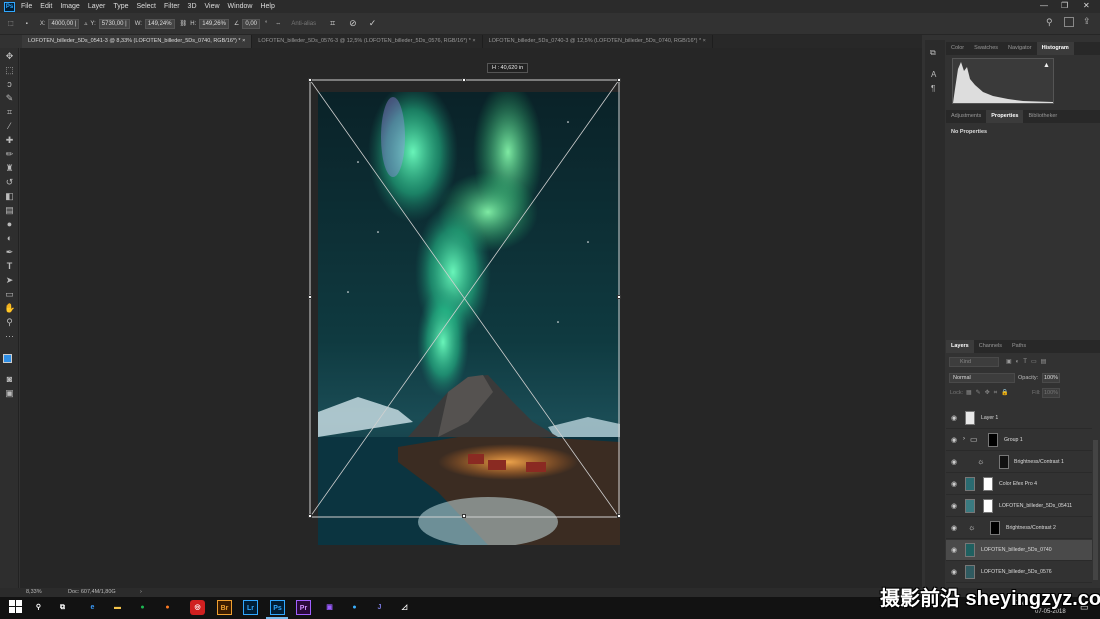  I want to click on healing-brush-tool-icon: ✚, so click(9, 140).